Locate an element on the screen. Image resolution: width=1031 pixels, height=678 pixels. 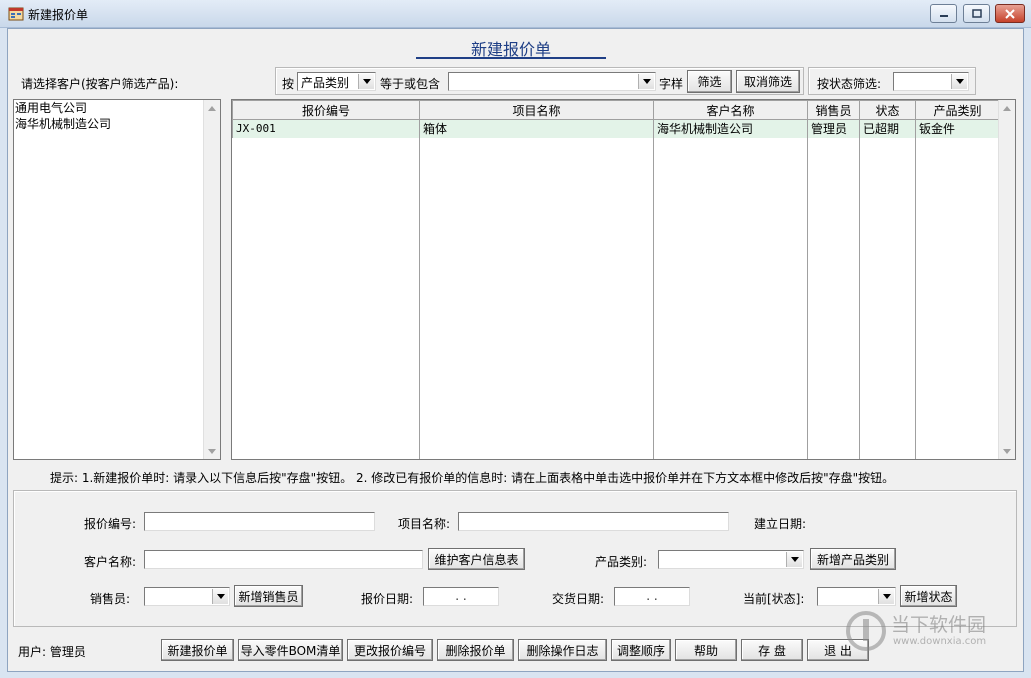
current-status-label: 当前[状态]: is located at coordinates (774, 599).